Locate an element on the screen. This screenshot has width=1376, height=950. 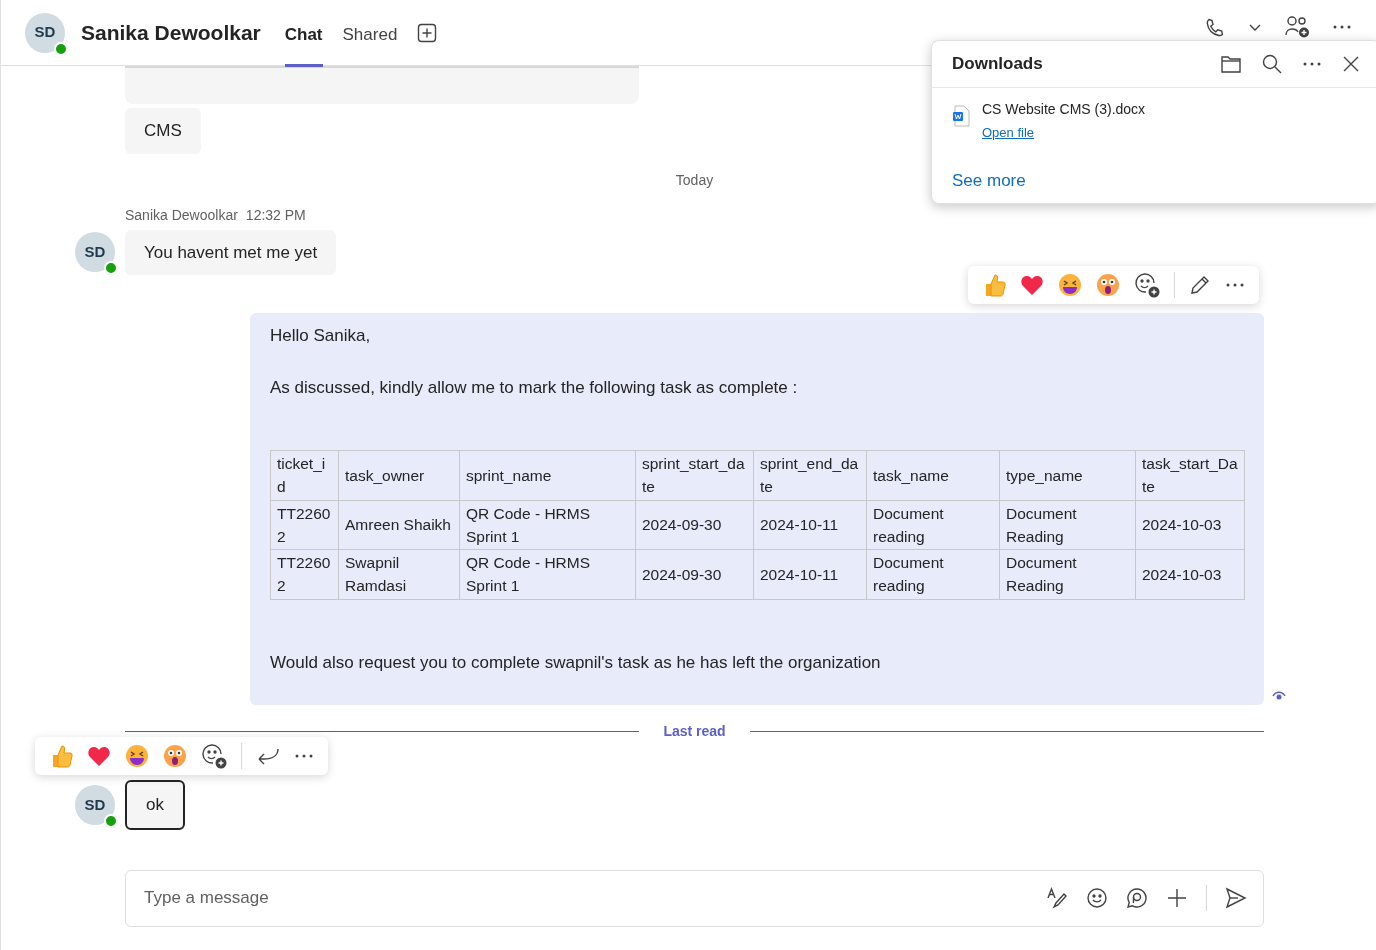
message-text: As discussed, kindly allow me to mark the following task as complete : is located at coordinates (534, 387).